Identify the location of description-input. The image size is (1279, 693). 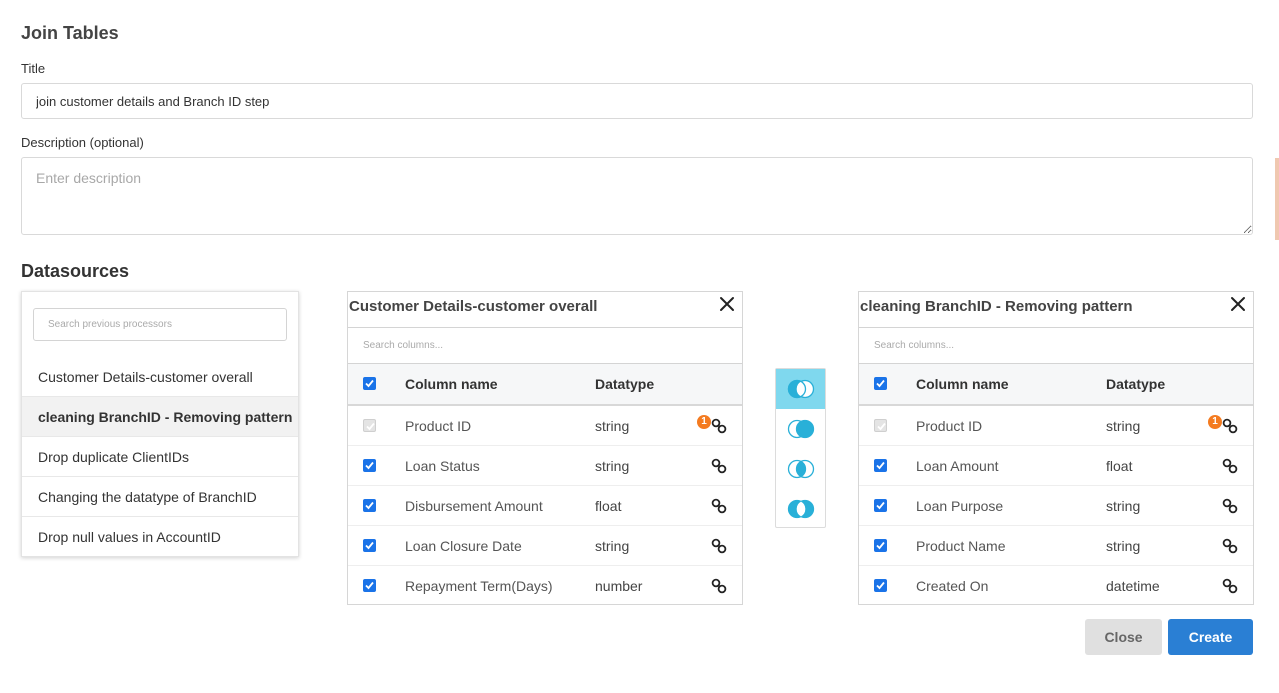
(637, 196).